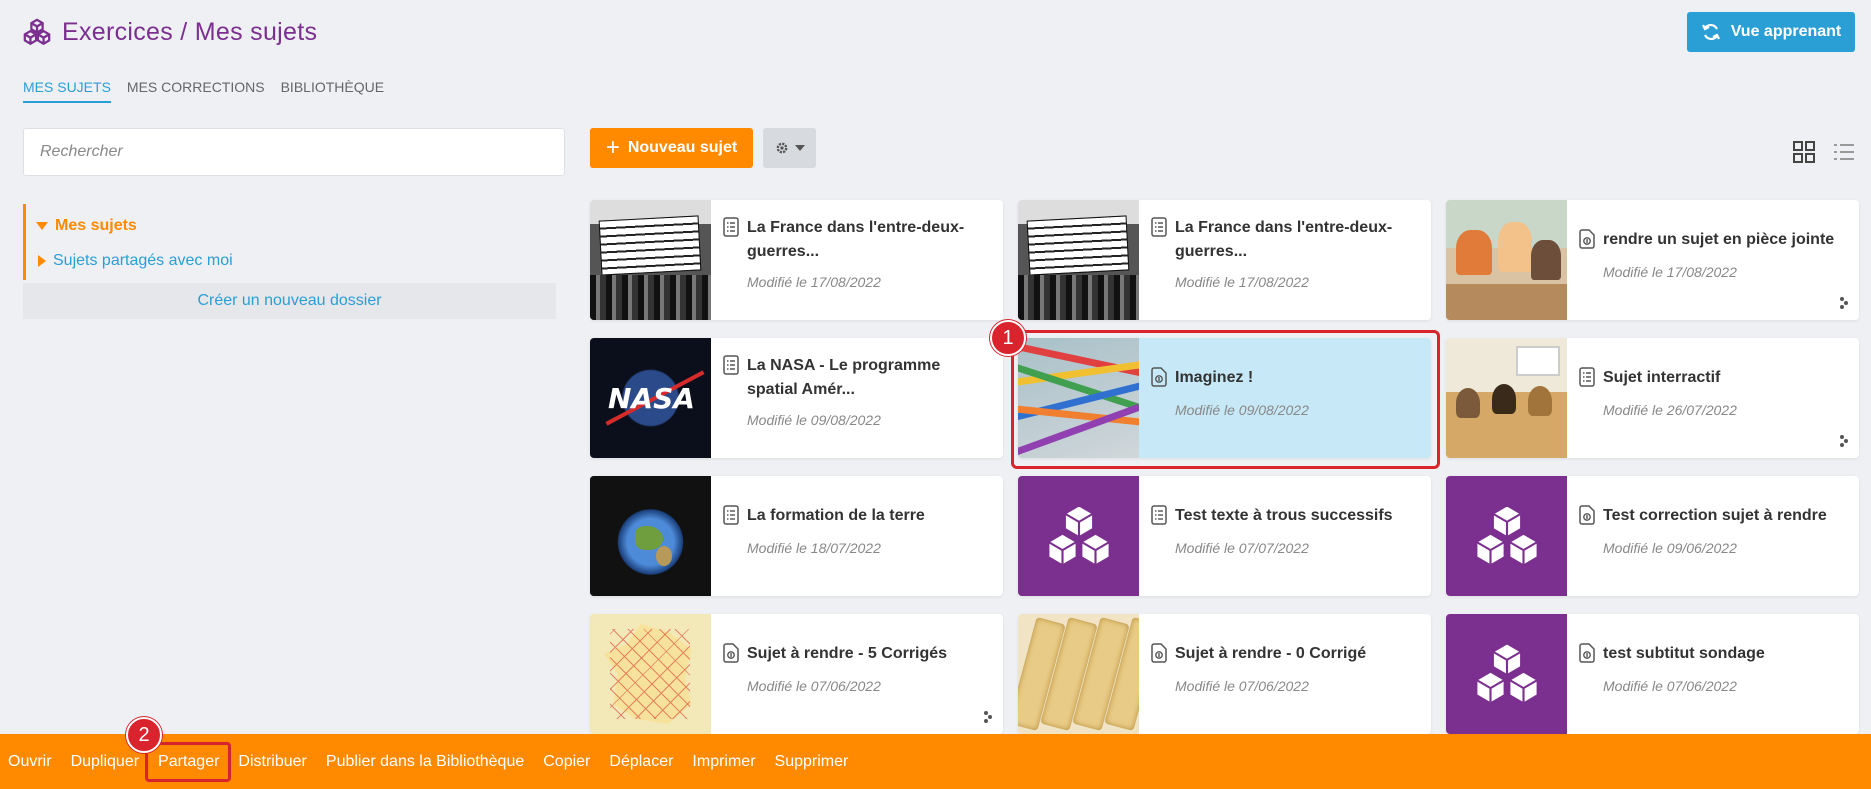 Image resolution: width=1871 pixels, height=789 pixels. What do you see at coordinates (42, 260) in the screenshot?
I see `caret-right-icon` at bounding box center [42, 260].